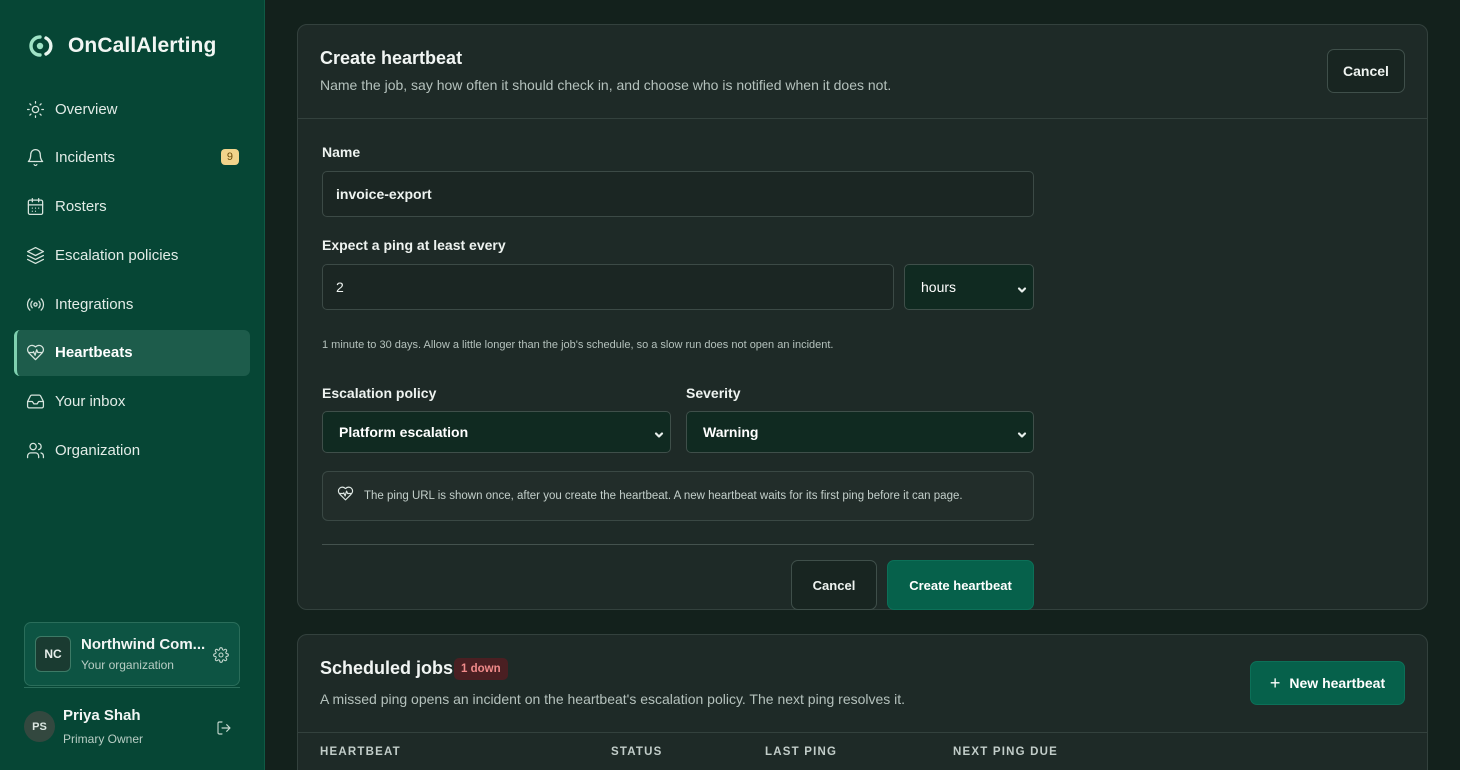 The height and width of the screenshot is (770, 1460). I want to click on nav-label: Your inbox, so click(90, 402).